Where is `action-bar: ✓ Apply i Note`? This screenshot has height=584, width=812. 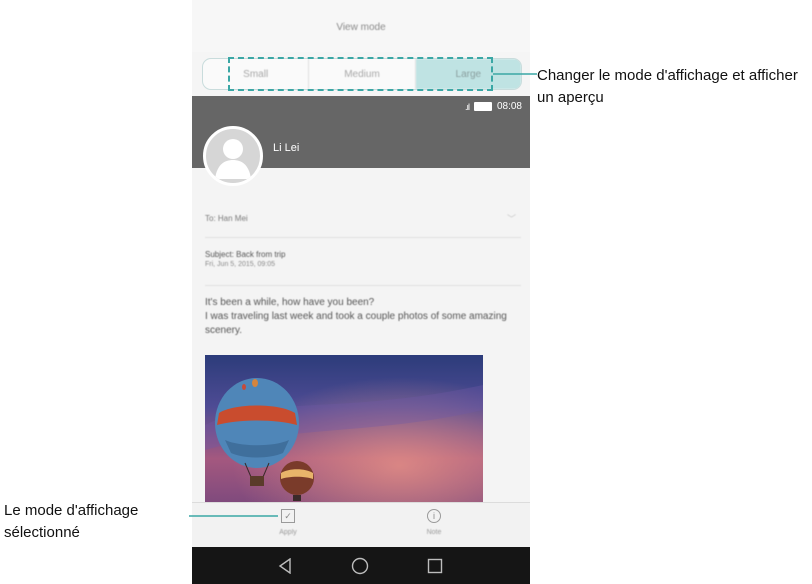 action-bar: ✓ Apply i Note is located at coordinates (361, 525).